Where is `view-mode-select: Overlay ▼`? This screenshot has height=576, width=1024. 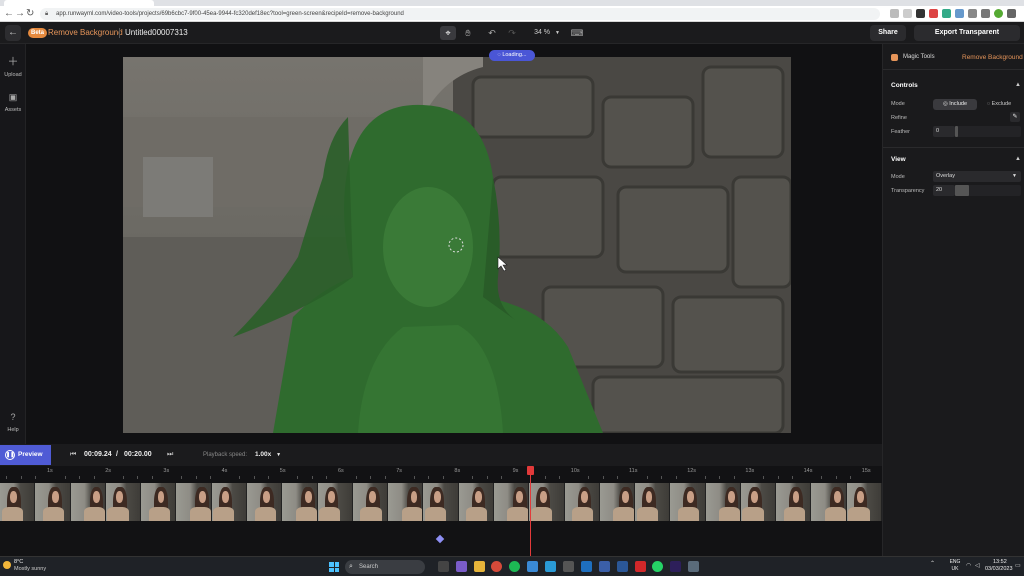 view-mode-select: Overlay ▼ is located at coordinates (977, 176).